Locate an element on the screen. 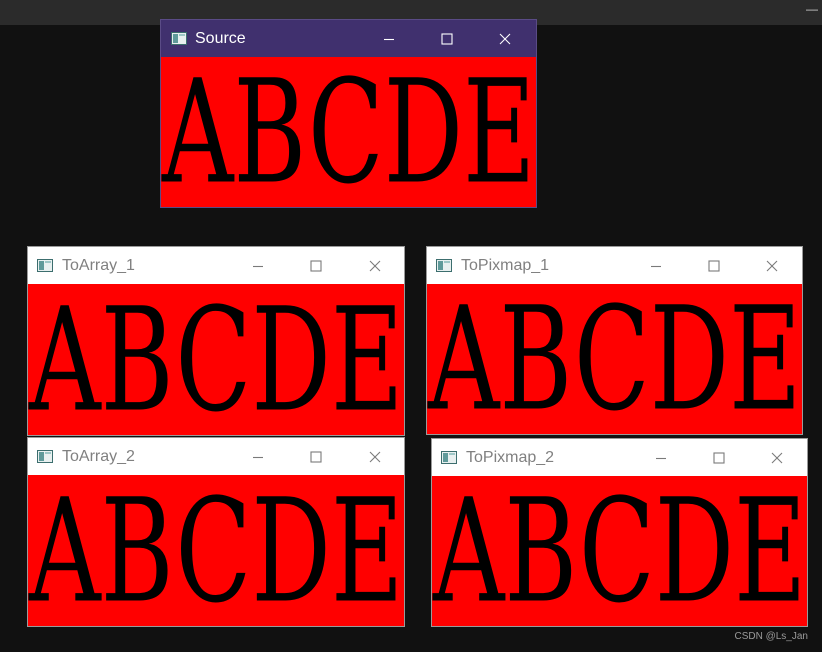 This screenshot has height=652, width=822. window-toarray-2: ToArray_2 ABCDE is located at coordinates (216, 532).